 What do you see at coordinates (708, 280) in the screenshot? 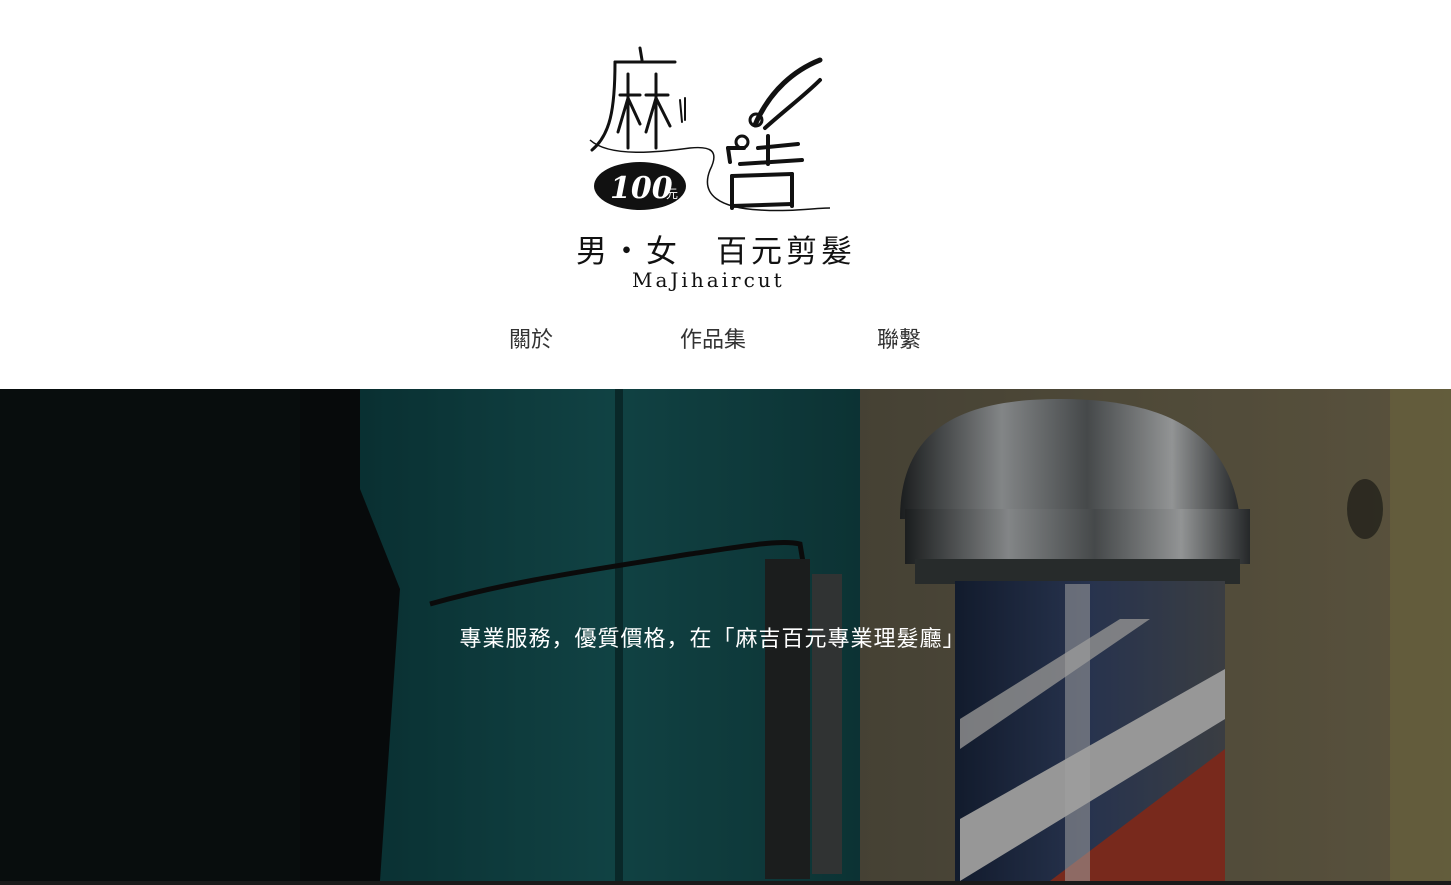
I see `logo-subtitle: MaJihaircut` at bounding box center [708, 280].